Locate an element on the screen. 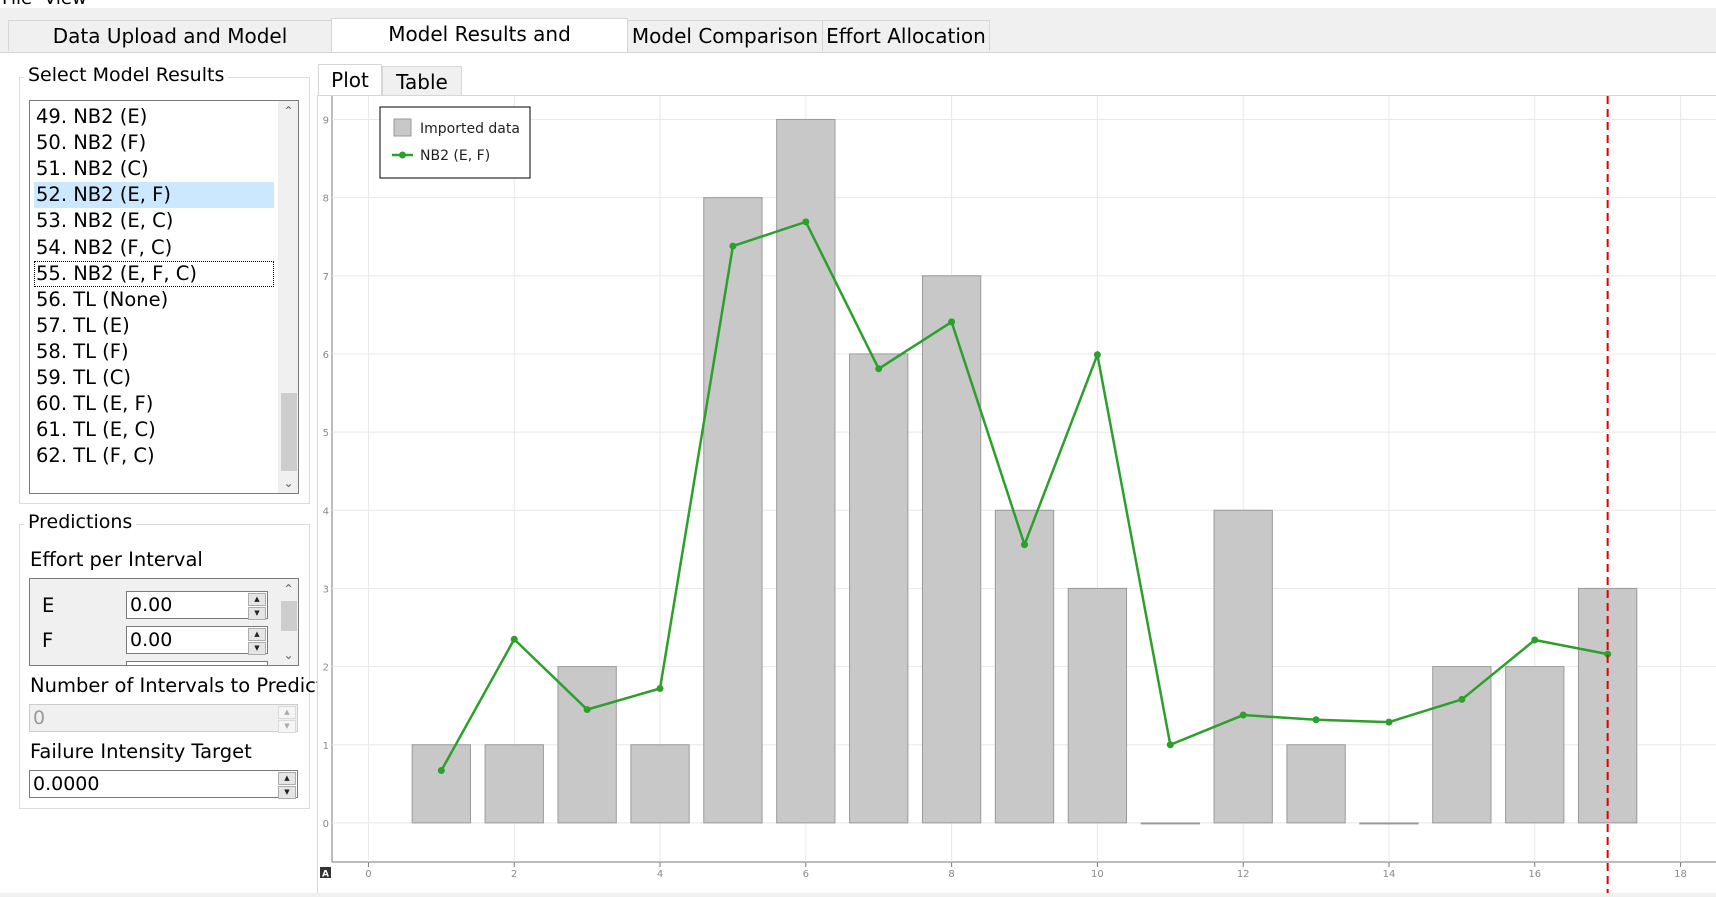 The width and height of the screenshot is (1716, 897). effort-scrollbar: ⌃ ⌄ is located at coordinates (288, 622).